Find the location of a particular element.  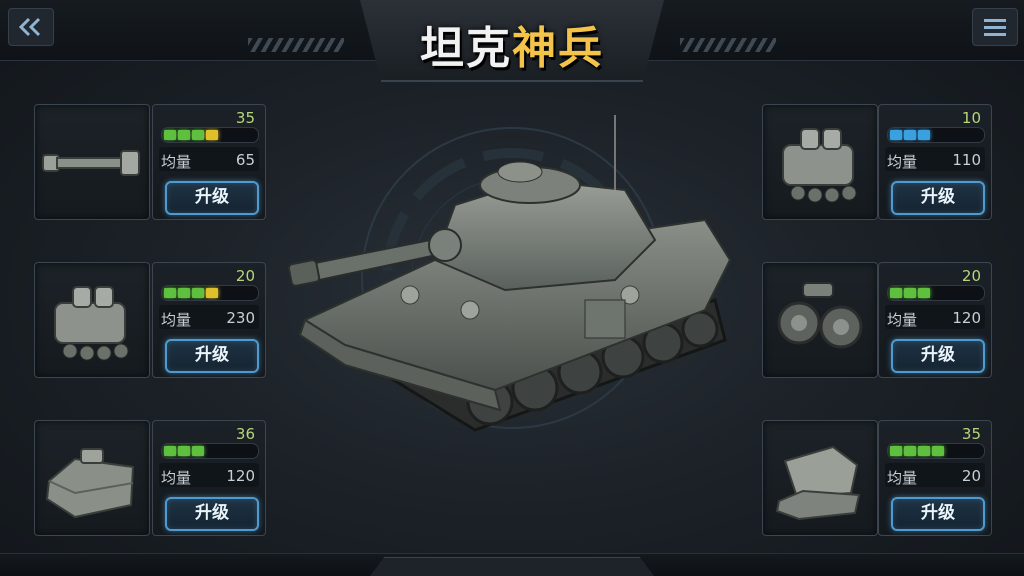

part-slot-engine-right is located at coordinates (820, 162).